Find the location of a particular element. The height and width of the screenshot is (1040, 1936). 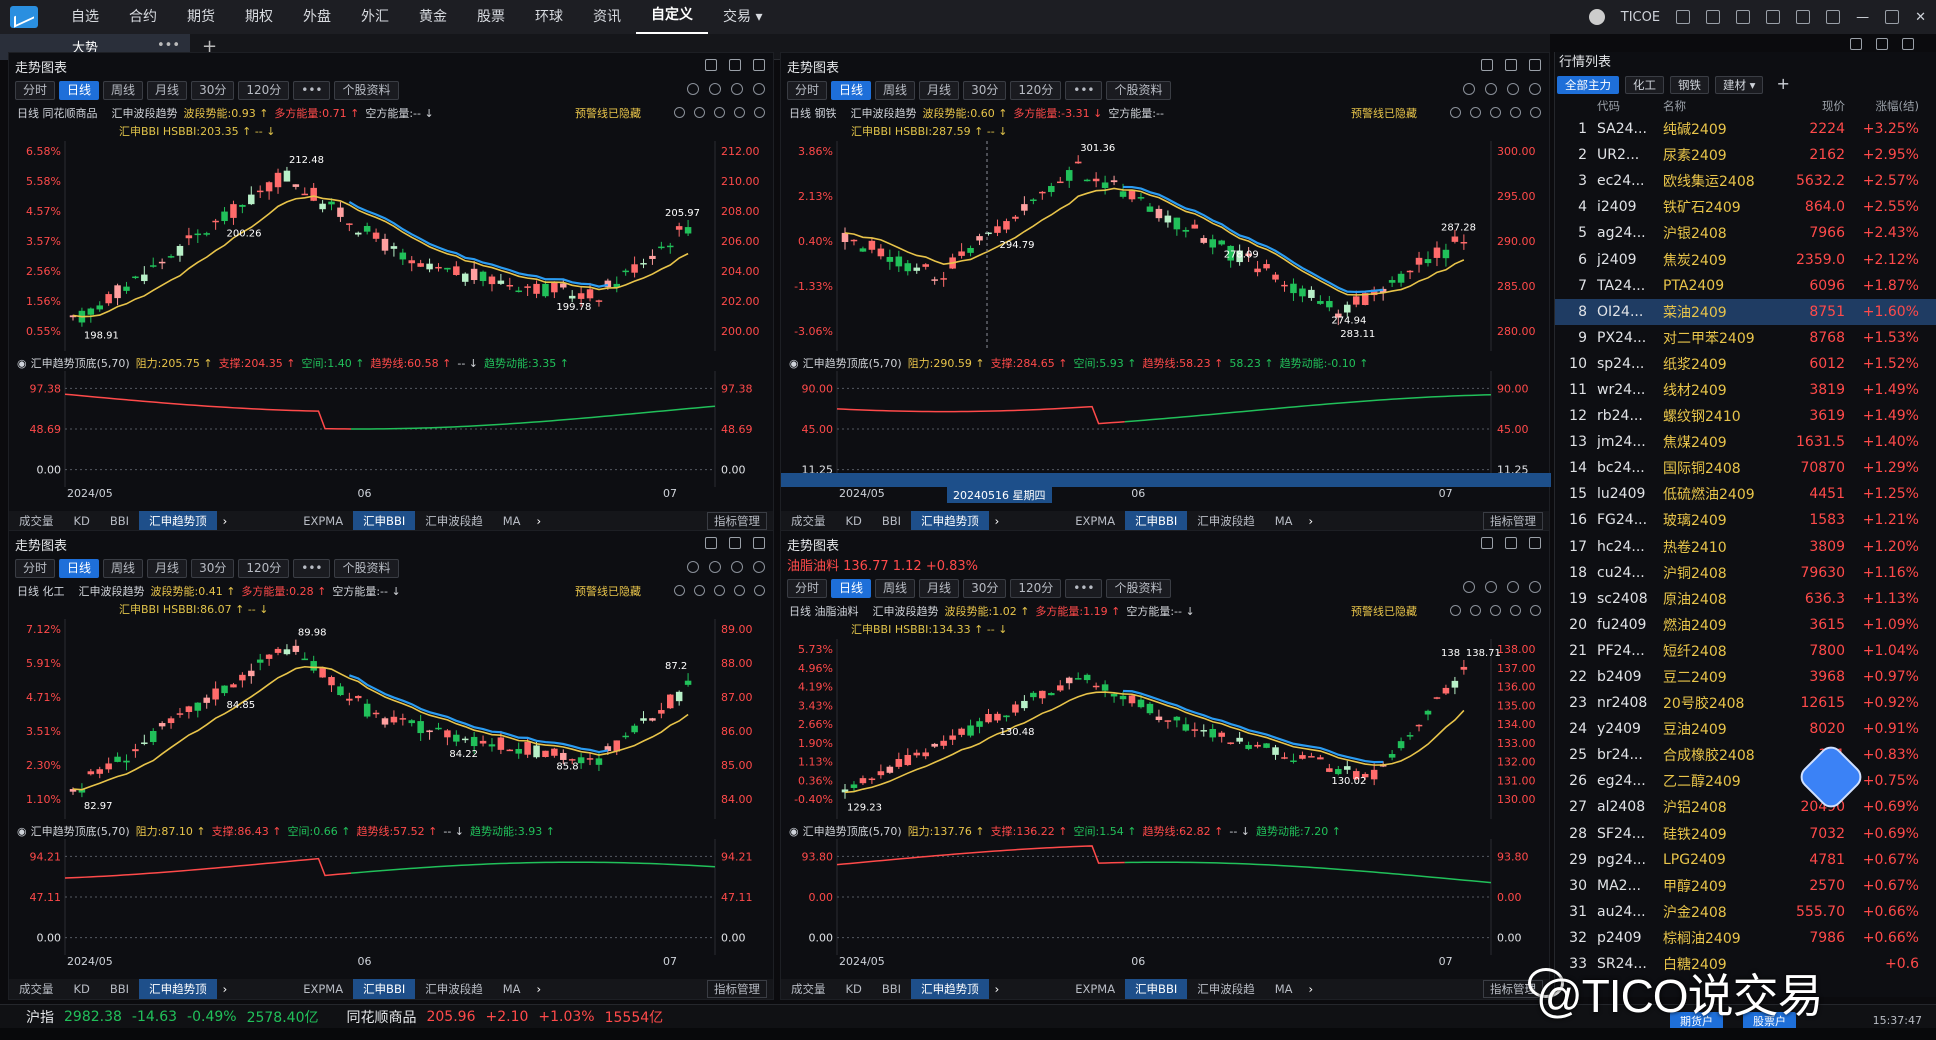

menu-item-5: 外汇 is located at coordinates (375, 17).